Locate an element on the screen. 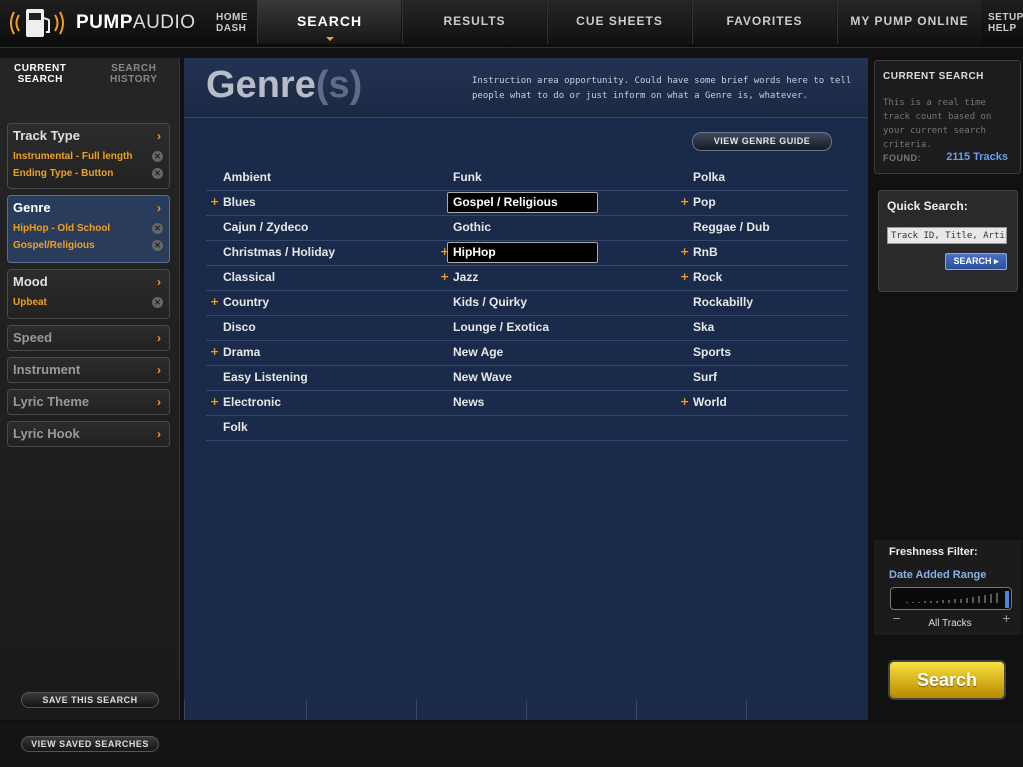 The width and height of the screenshot is (1023, 767). save-search-button: SAVE THIS SEARCH is located at coordinates (90, 700).